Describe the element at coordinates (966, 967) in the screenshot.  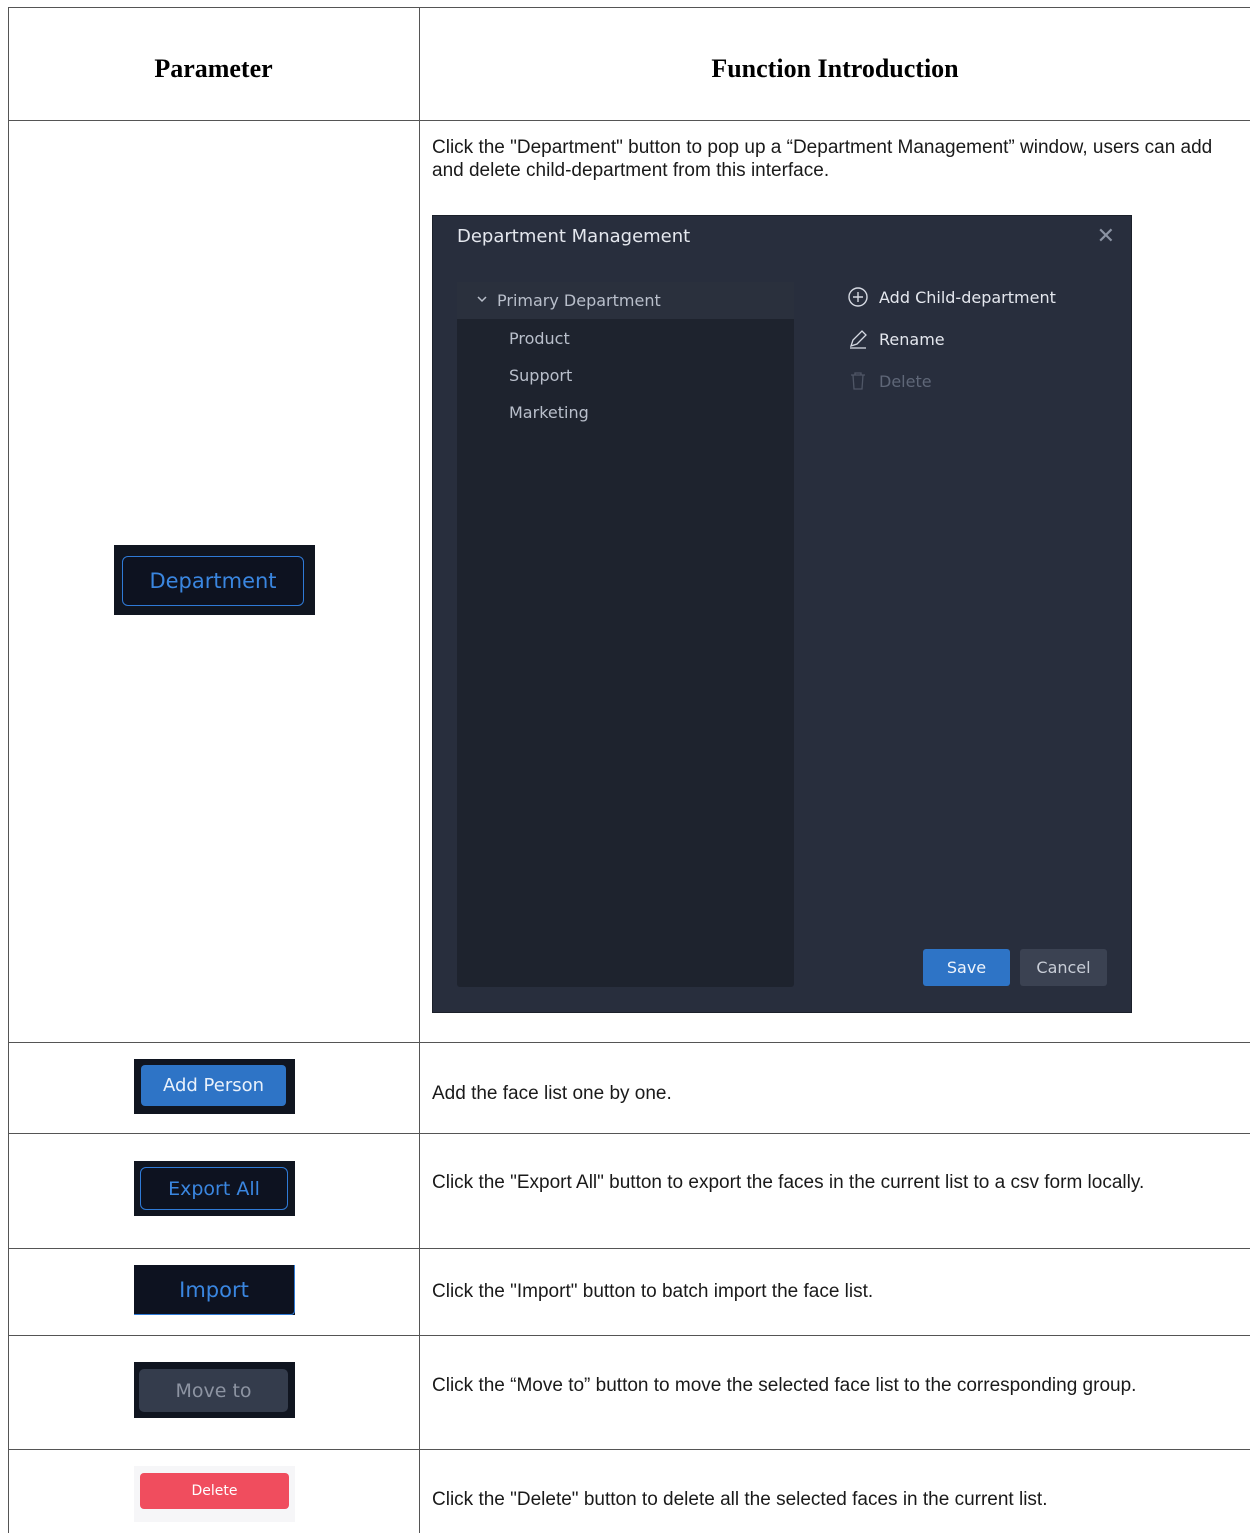
I see `save-button: Save` at that location.